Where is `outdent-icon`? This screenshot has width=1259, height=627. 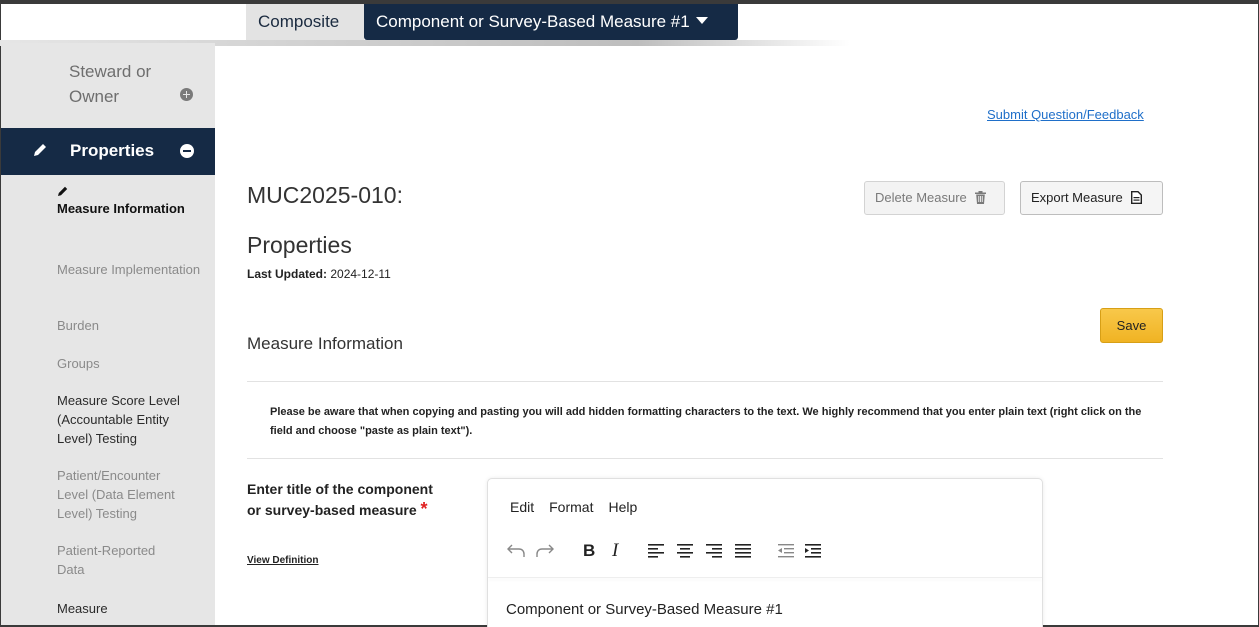 outdent-icon is located at coordinates (786, 550).